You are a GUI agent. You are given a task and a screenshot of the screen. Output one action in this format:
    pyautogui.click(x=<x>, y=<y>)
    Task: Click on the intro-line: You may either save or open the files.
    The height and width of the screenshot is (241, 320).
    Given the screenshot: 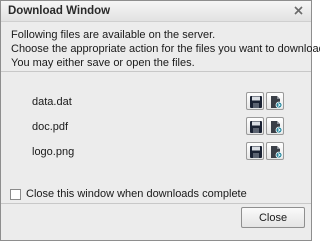 What is the action you would take?
    pyautogui.click(x=103, y=63)
    